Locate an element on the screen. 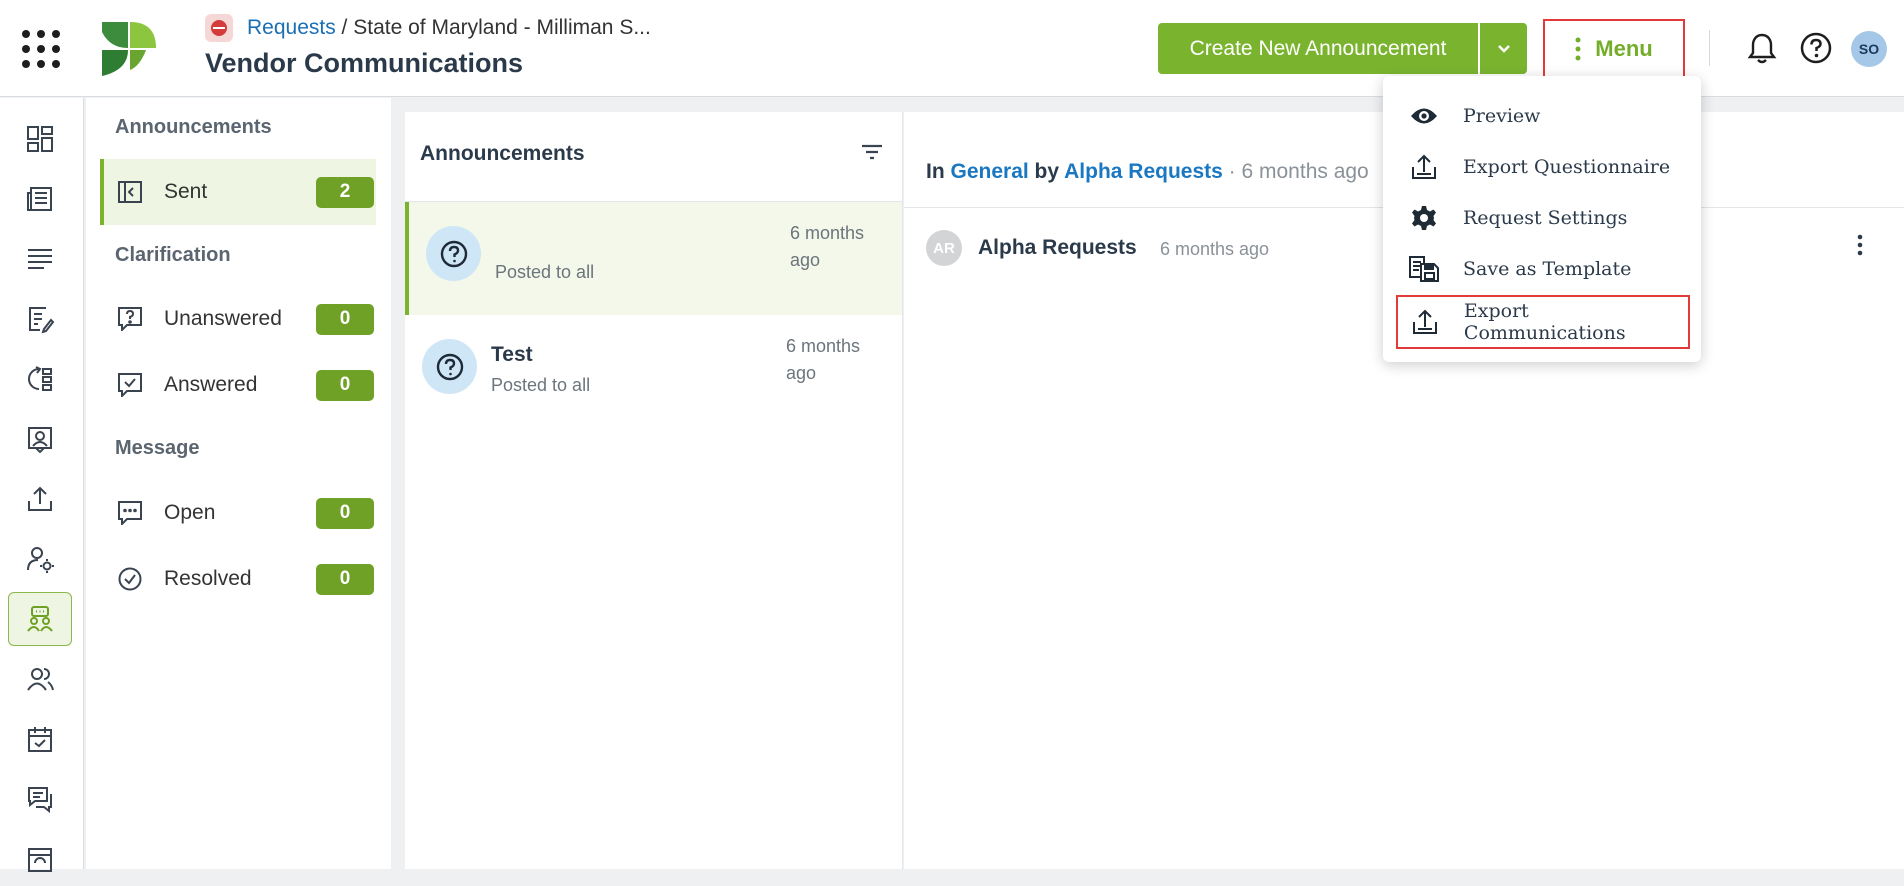 This screenshot has height=886, width=1904. workflow-icon is located at coordinates (40, 379).